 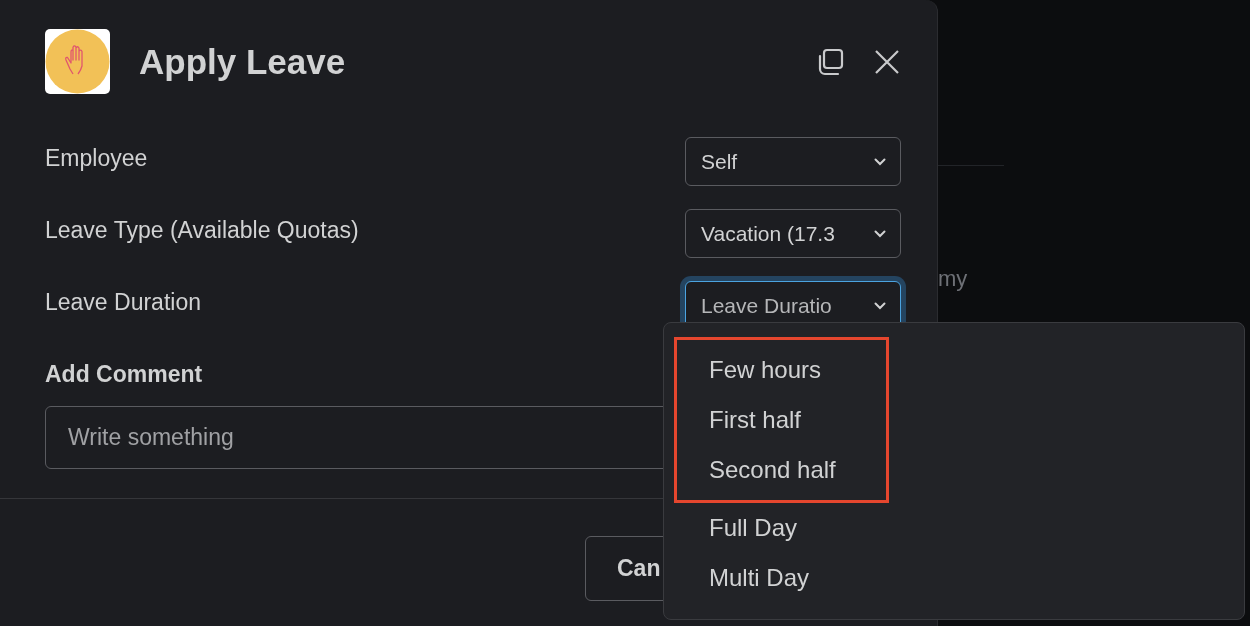 What do you see at coordinates (243, 61) in the screenshot?
I see `dialog-title: Apply Leave` at bounding box center [243, 61].